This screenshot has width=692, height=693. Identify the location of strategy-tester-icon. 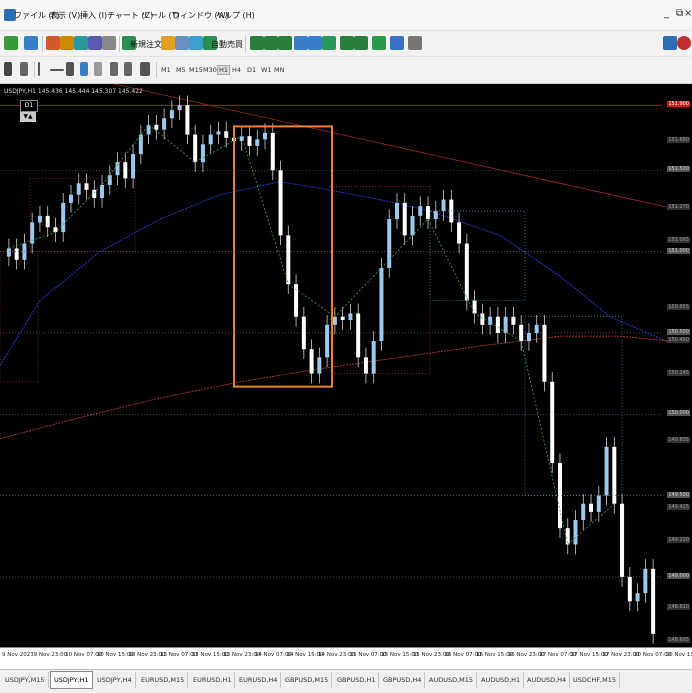
(109, 43).